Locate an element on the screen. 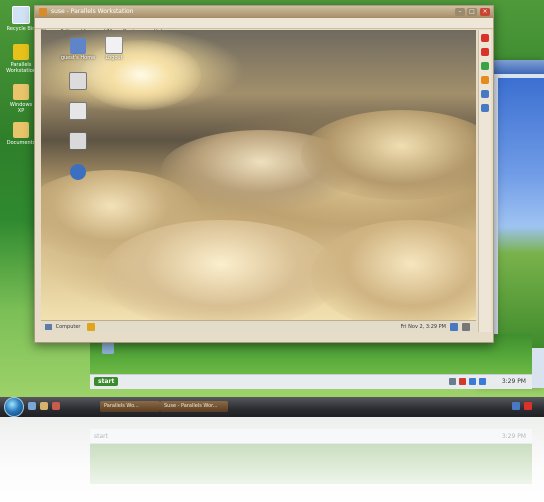 Image resolution: width=544 pixels, height=502 pixels. minimize-button: – is located at coordinates (460, 12).